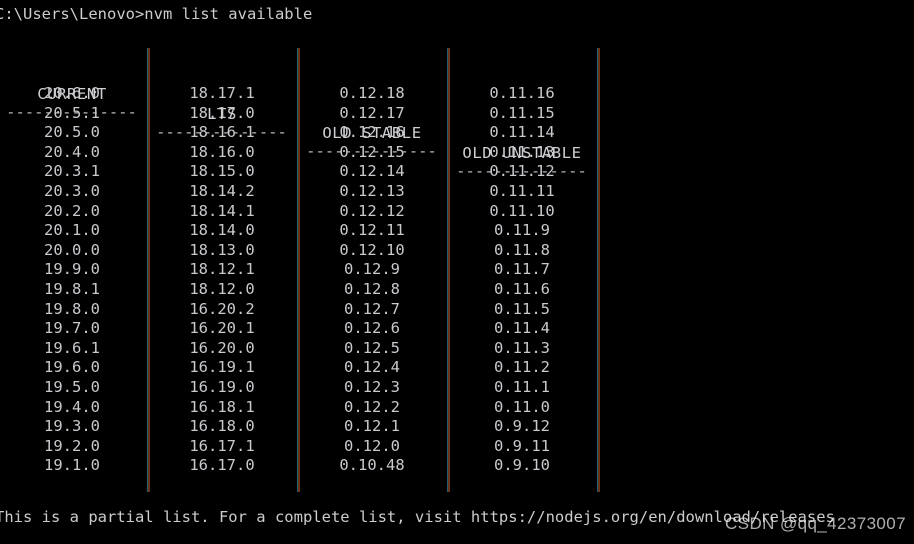 This screenshot has width=914, height=544. What do you see at coordinates (72, 465) in the screenshot?
I see `version-cell: 19.1.0` at bounding box center [72, 465].